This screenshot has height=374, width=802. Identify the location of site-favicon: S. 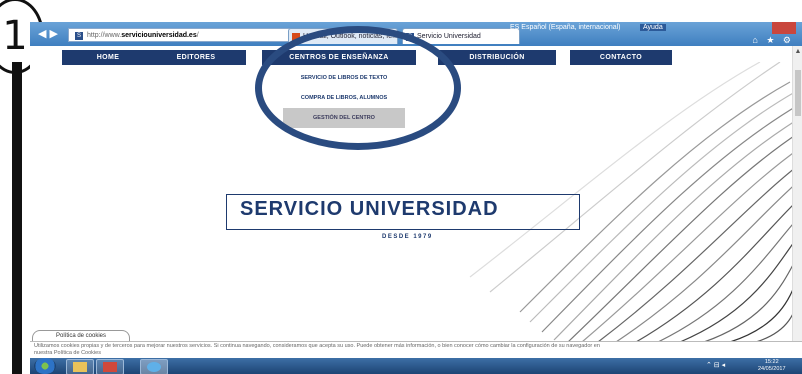
(79, 36).